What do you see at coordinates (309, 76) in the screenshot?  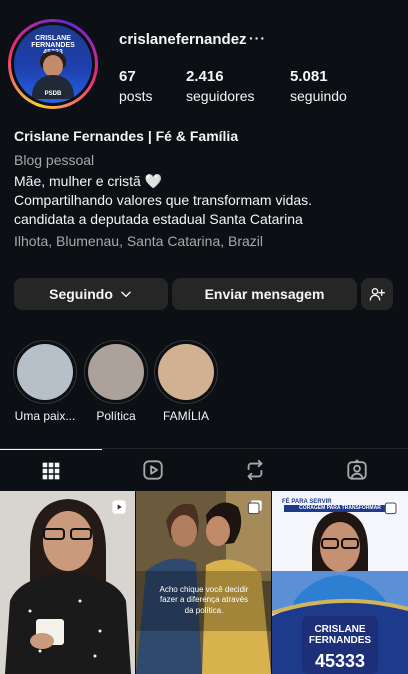 I see `stat-following-value: 5.081` at bounding box center [309, 76].